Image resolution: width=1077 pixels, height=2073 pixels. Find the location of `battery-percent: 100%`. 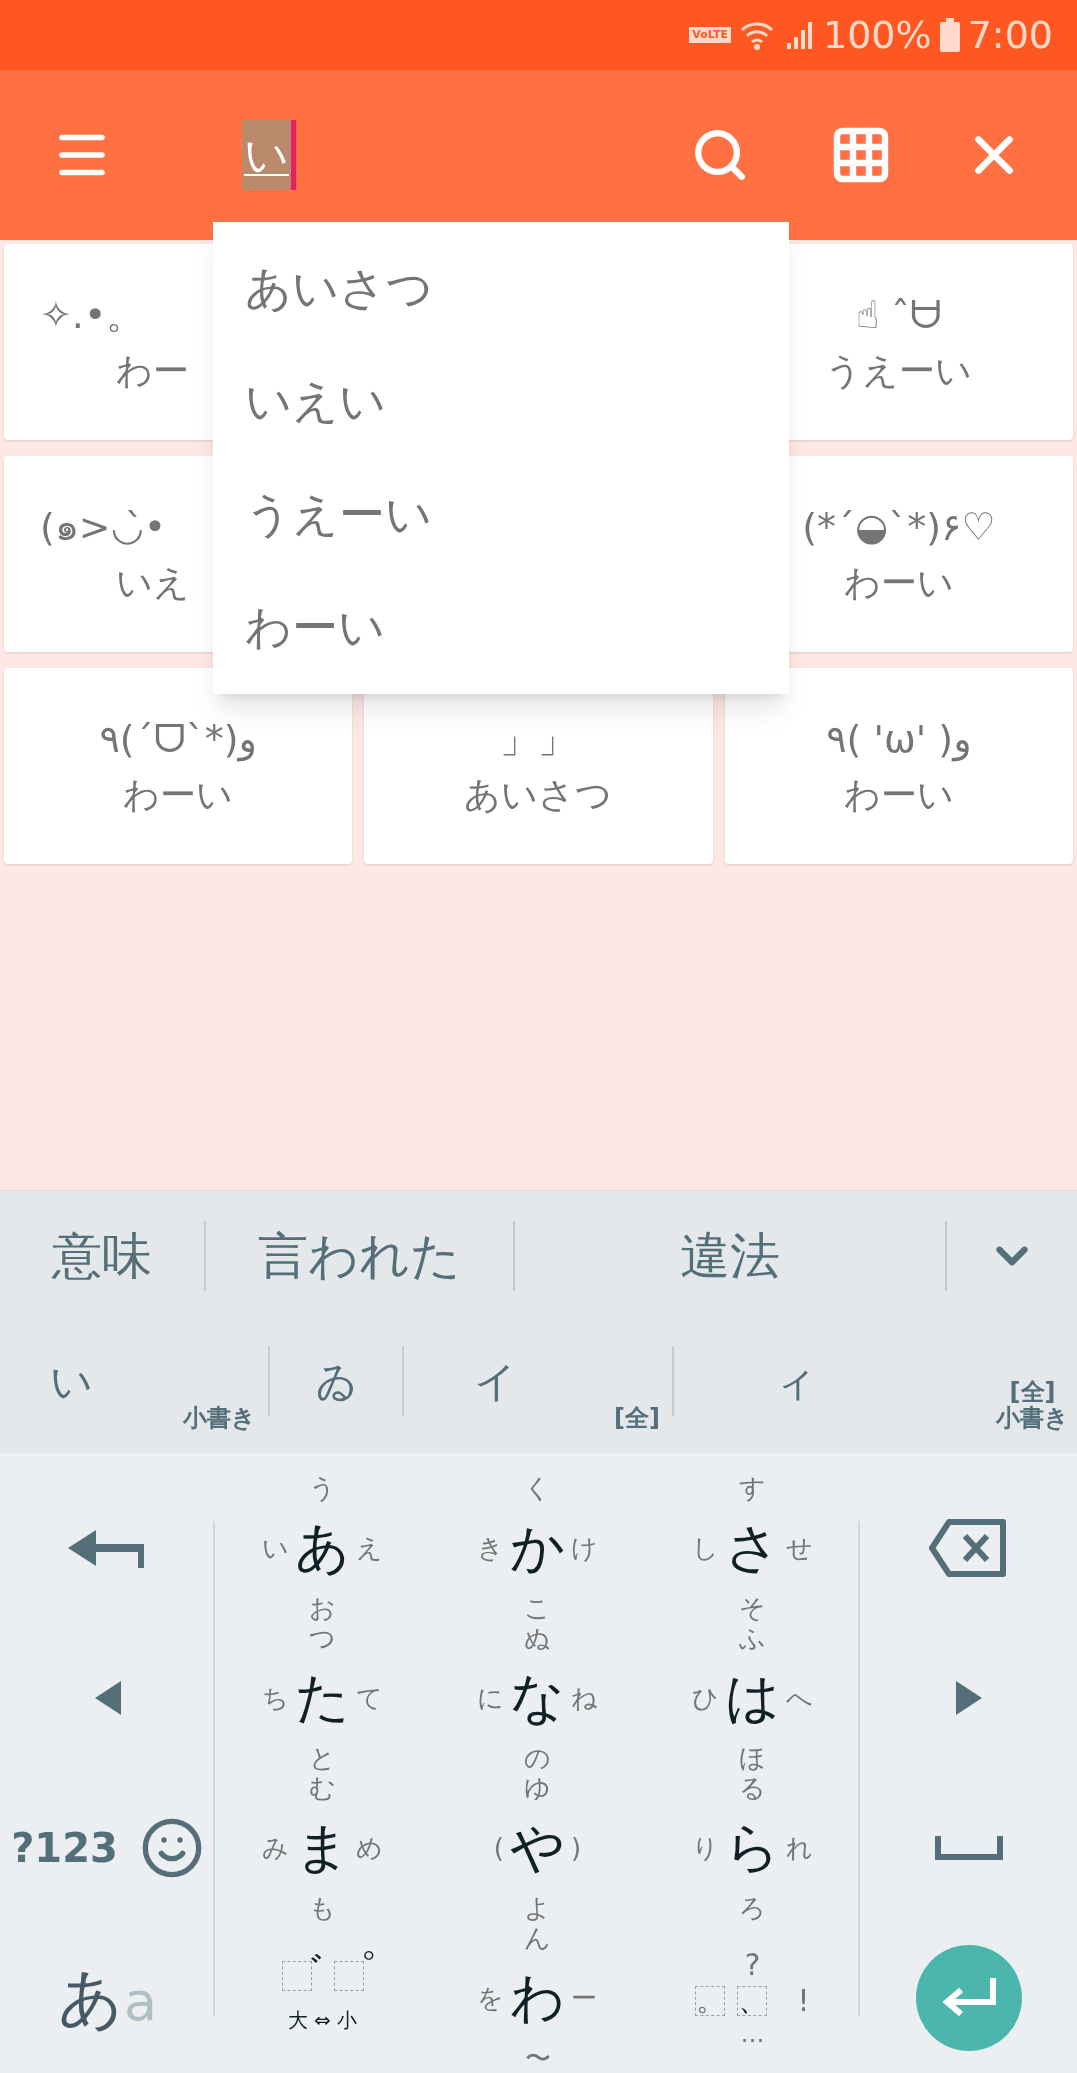

battery-percent: 100% is located at coordinates (877, 34).